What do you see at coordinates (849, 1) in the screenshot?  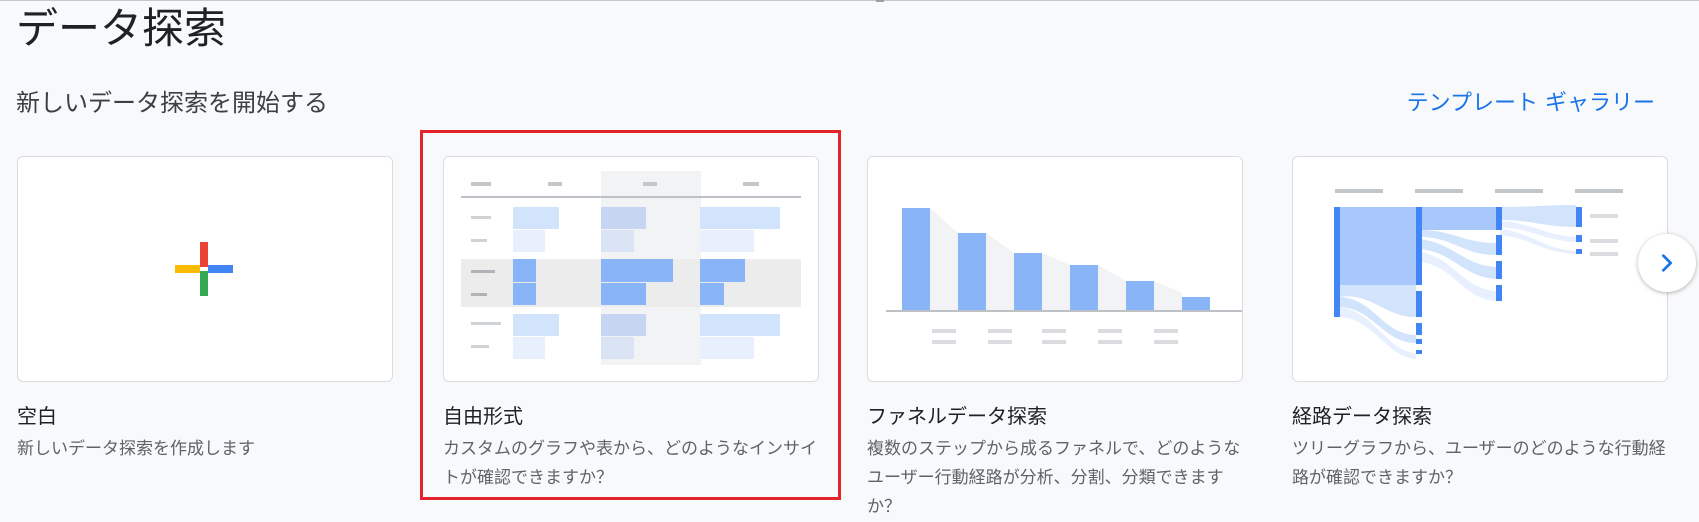 I see `top-divider` at bounding box center [849, 1].